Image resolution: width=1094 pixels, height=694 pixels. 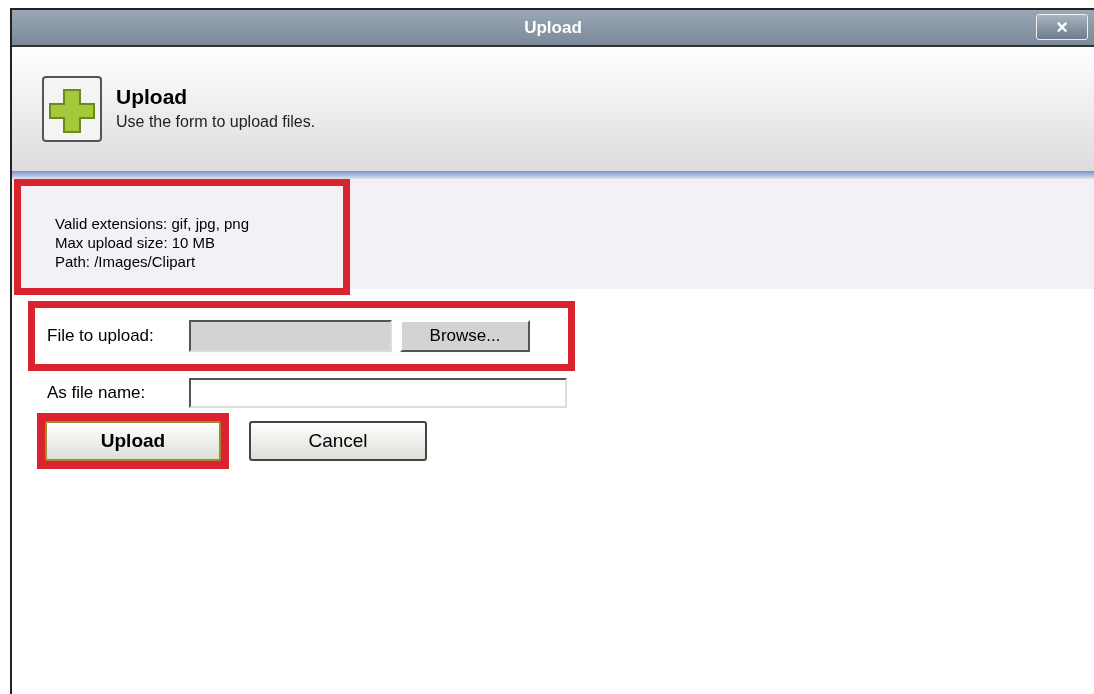 What do you see at coordinates (152, 223) in the screenshot?
I see `info-text: Valid extensions: gif, jpg, png` at bounding box center [152, 223].